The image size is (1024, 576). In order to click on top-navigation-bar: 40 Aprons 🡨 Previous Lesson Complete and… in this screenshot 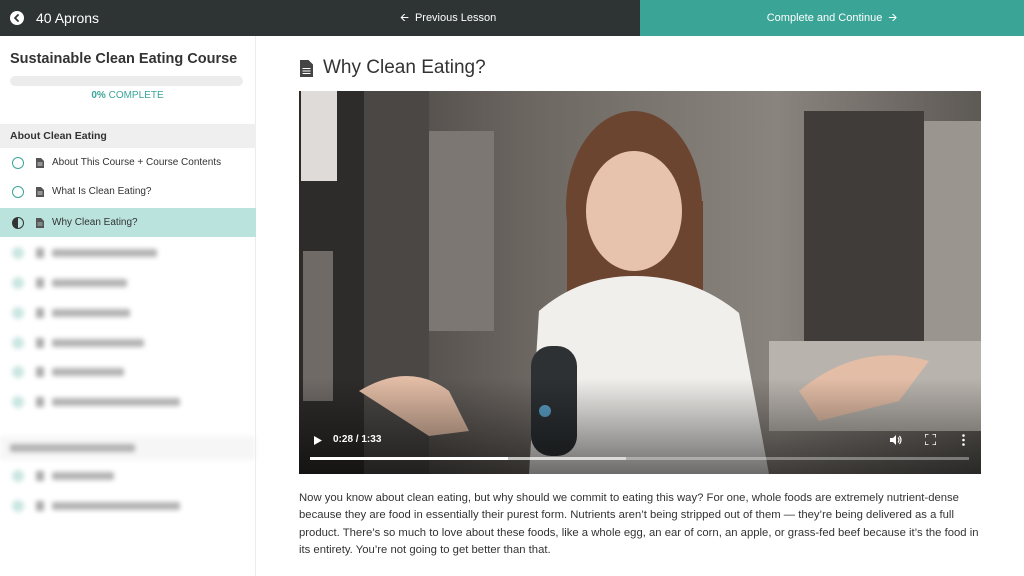, I will do `click(512, 18)`.